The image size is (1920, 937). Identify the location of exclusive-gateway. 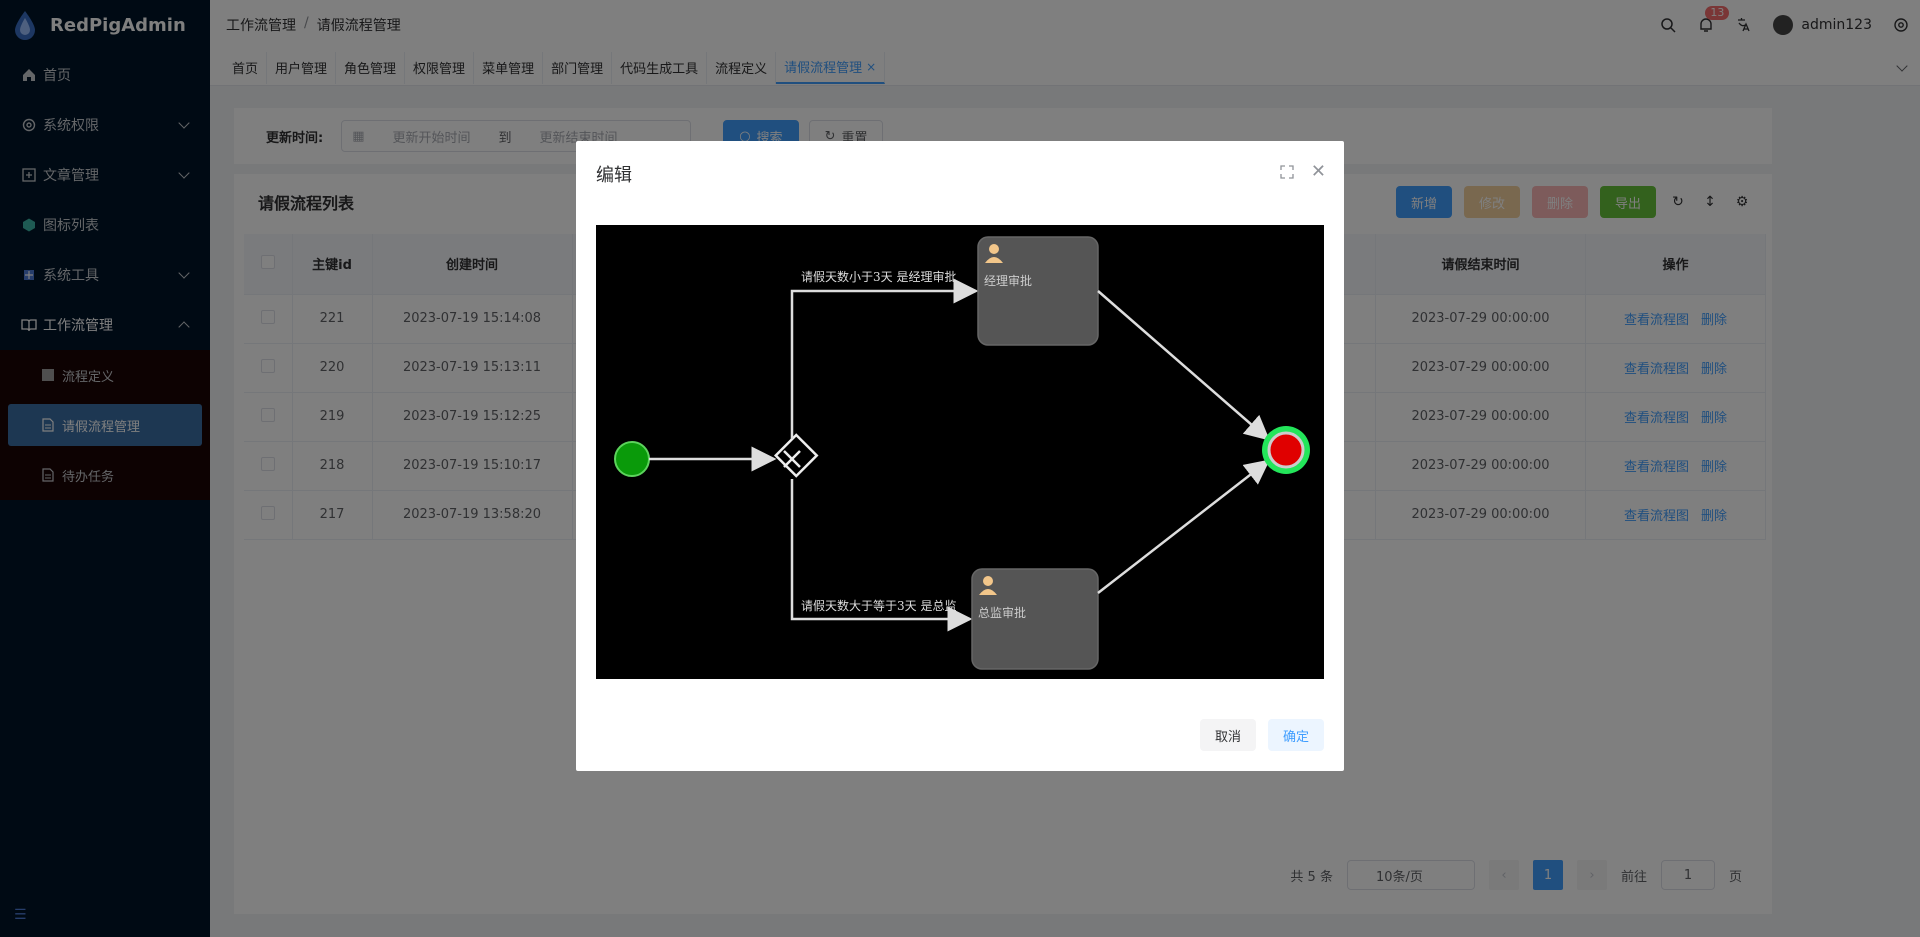
(796, 455).